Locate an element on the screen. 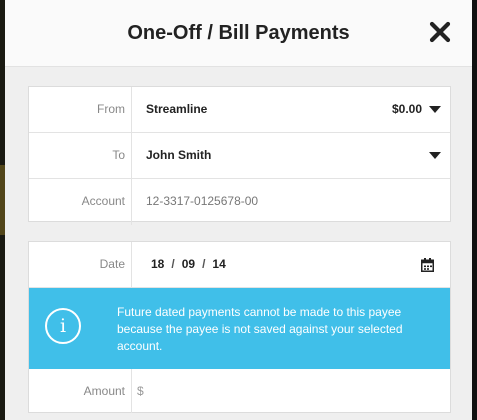  close-button is located at coordinates (440, 32).